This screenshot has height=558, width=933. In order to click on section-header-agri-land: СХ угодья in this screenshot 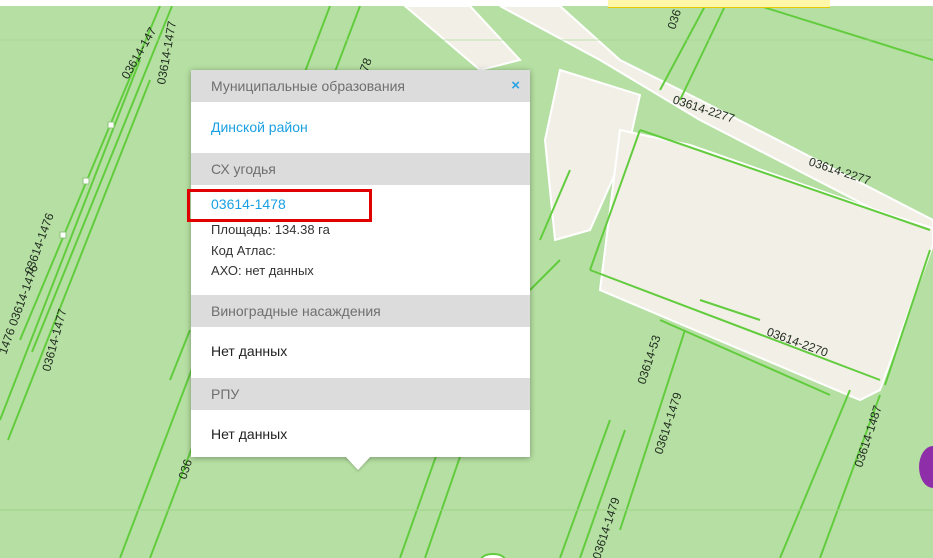, I will do `click(360, 169)`.